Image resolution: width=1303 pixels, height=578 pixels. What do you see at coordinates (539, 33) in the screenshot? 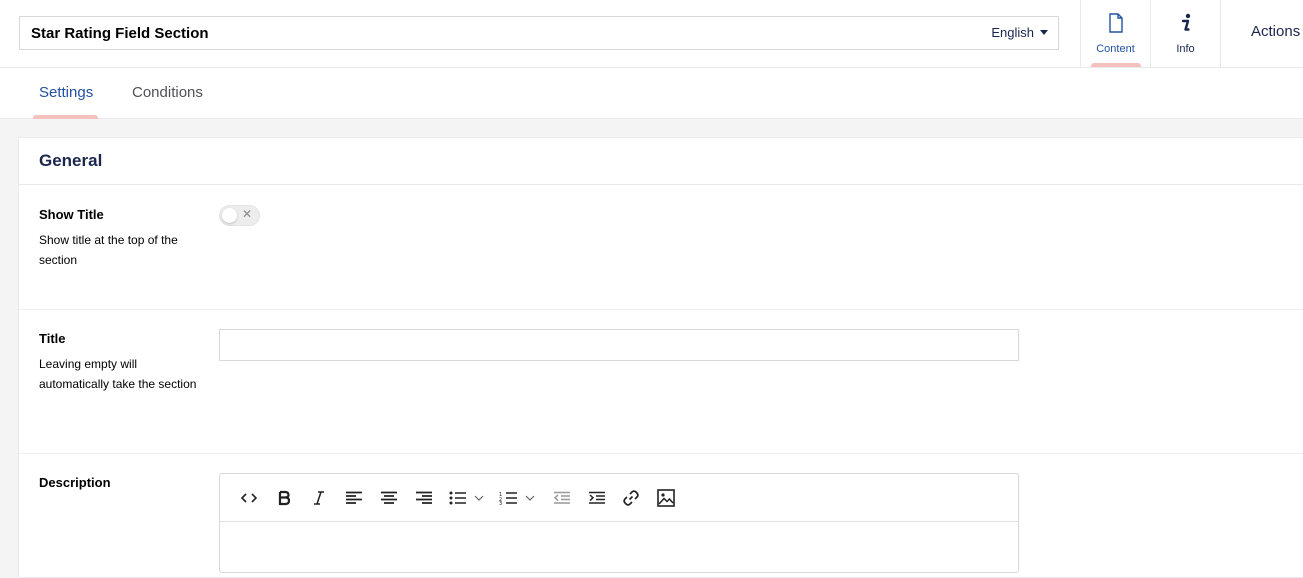
I see `document-name-field: Star Rating Field Section English` at bounding box center [539, 33].